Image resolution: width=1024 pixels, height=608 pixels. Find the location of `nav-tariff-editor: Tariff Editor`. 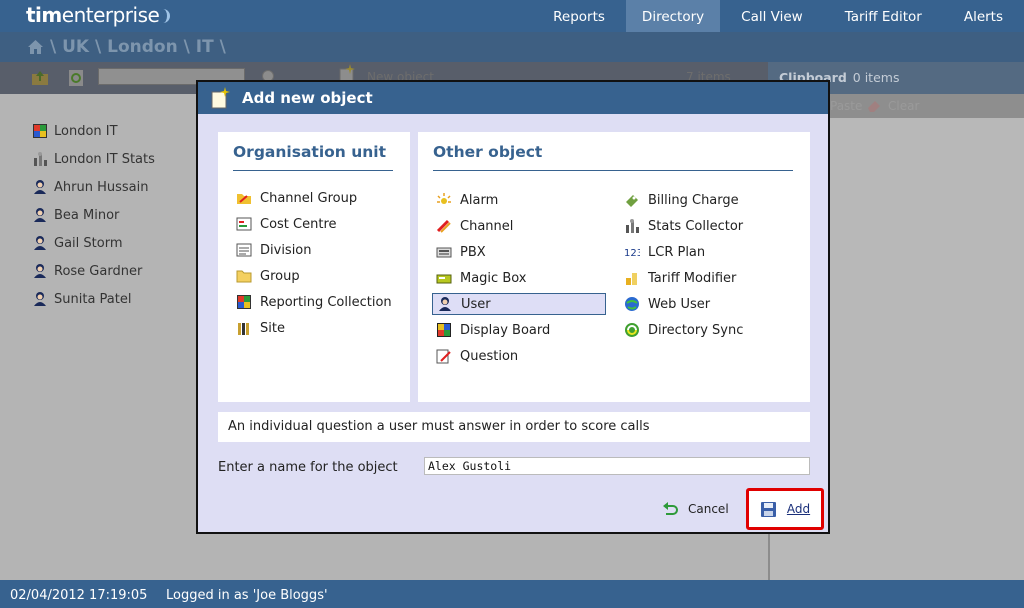

nav-tariff-editor: Tariff Editor is located at coordinates (883, 16).